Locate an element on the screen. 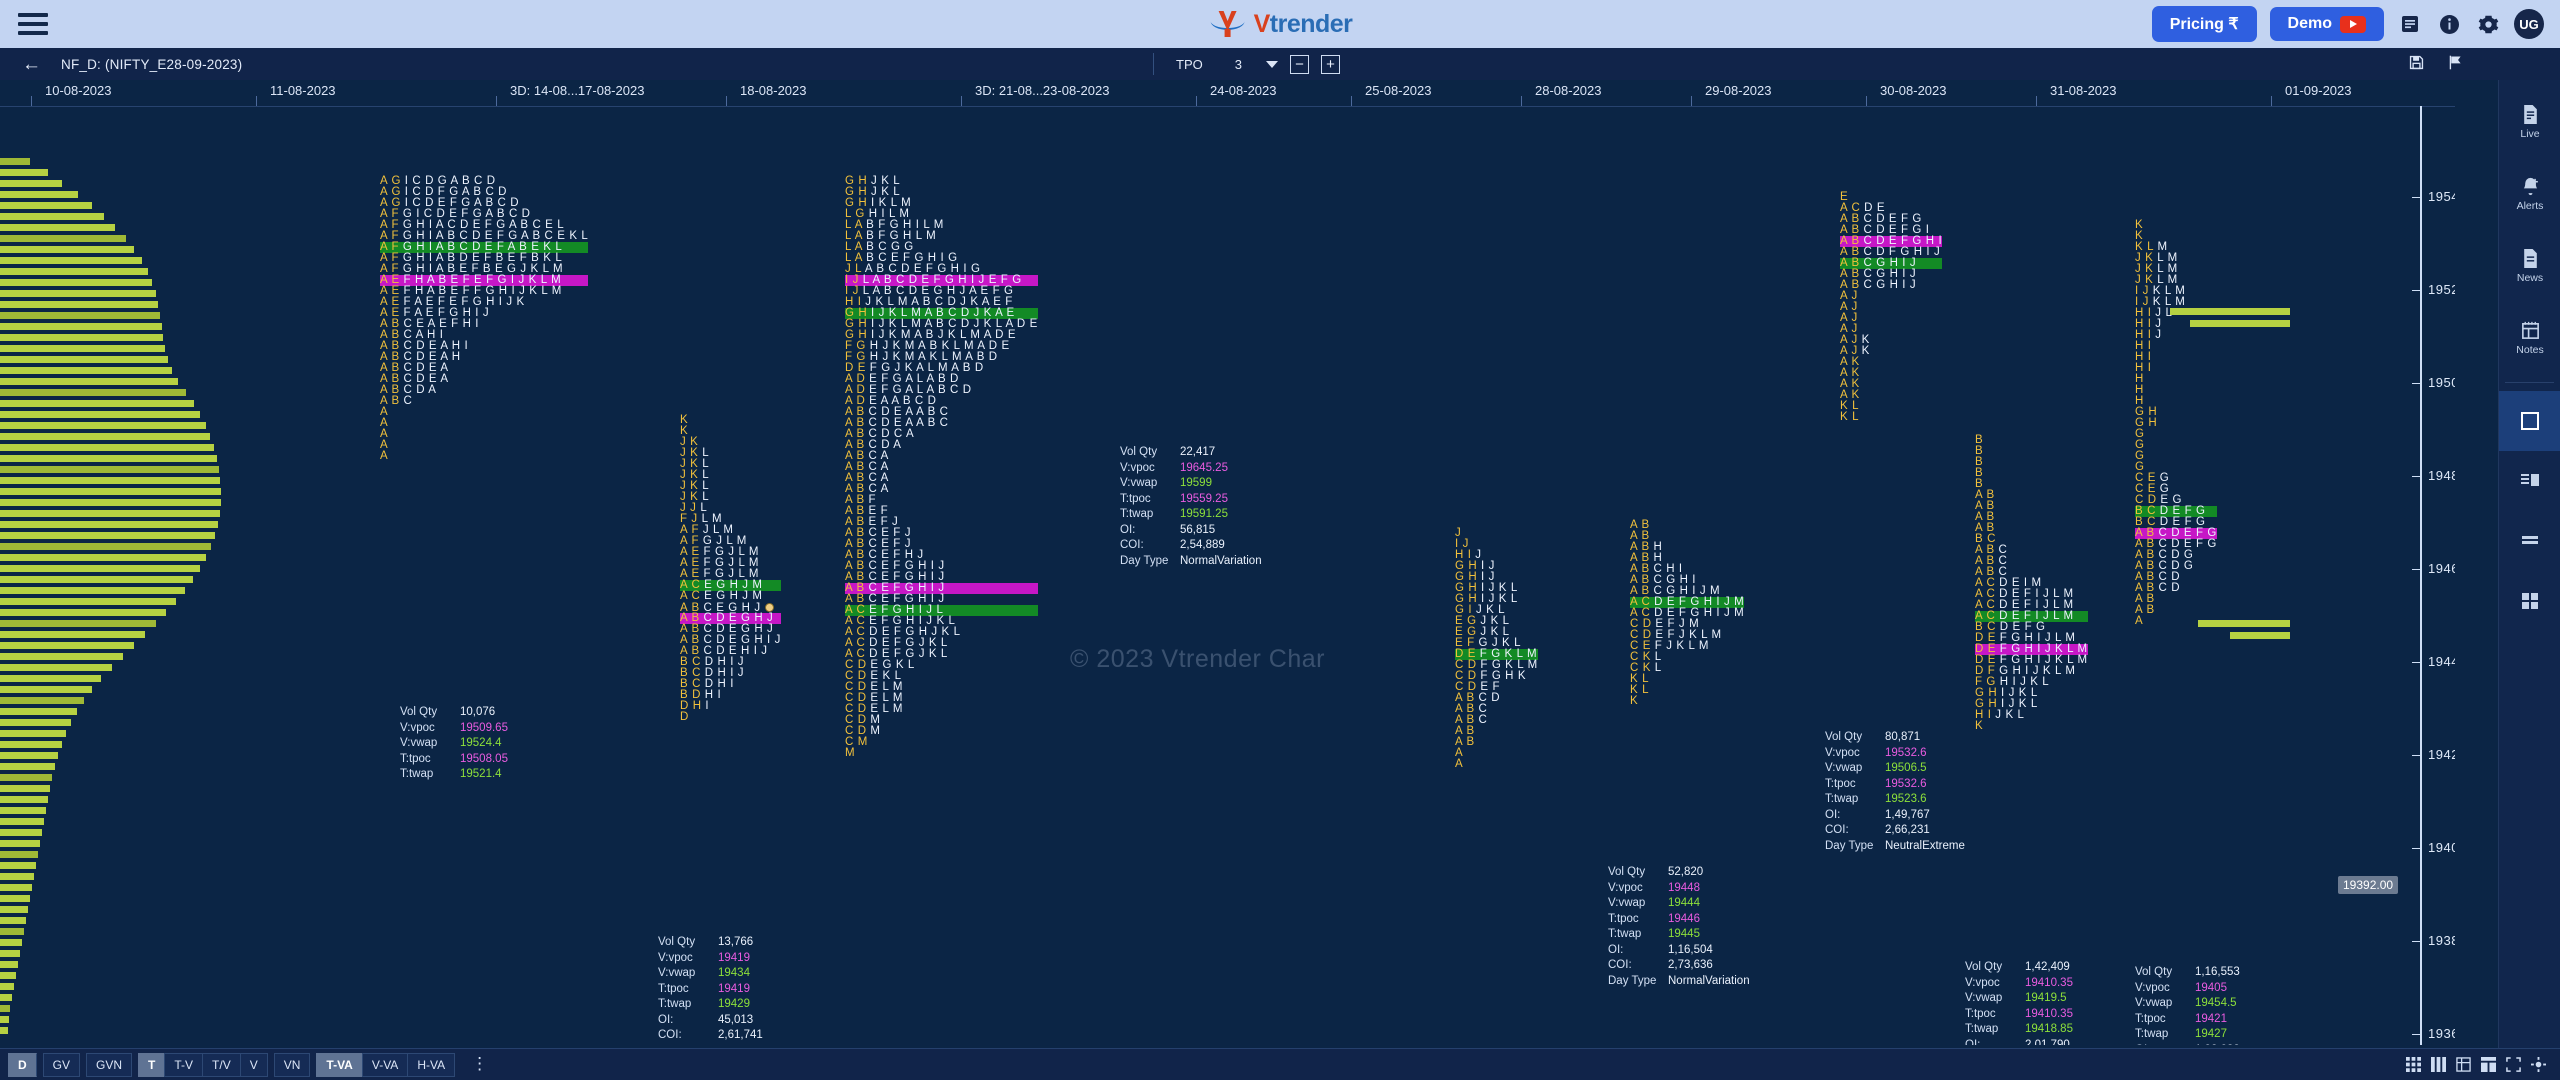 The width and height of the screenshot is (2560, 1080). stat-row: Day TypeNeutral is located at coordinates (710, 1045).